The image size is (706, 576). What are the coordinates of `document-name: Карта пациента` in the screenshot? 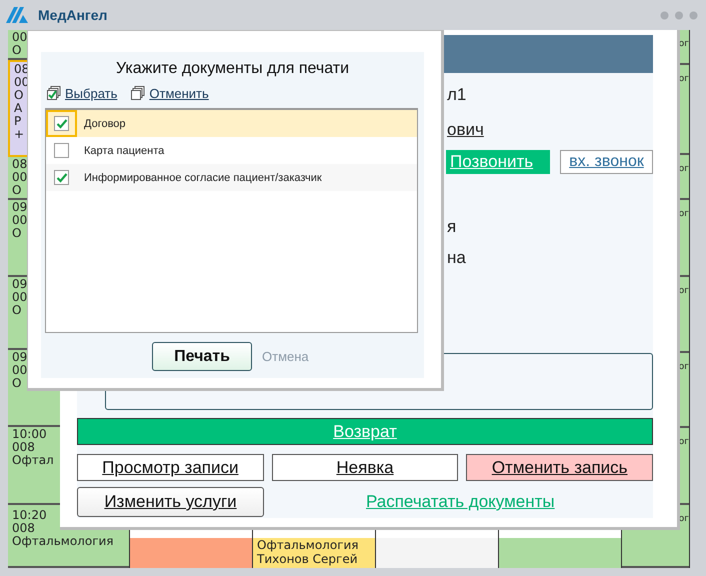 It's located at (124, 150).